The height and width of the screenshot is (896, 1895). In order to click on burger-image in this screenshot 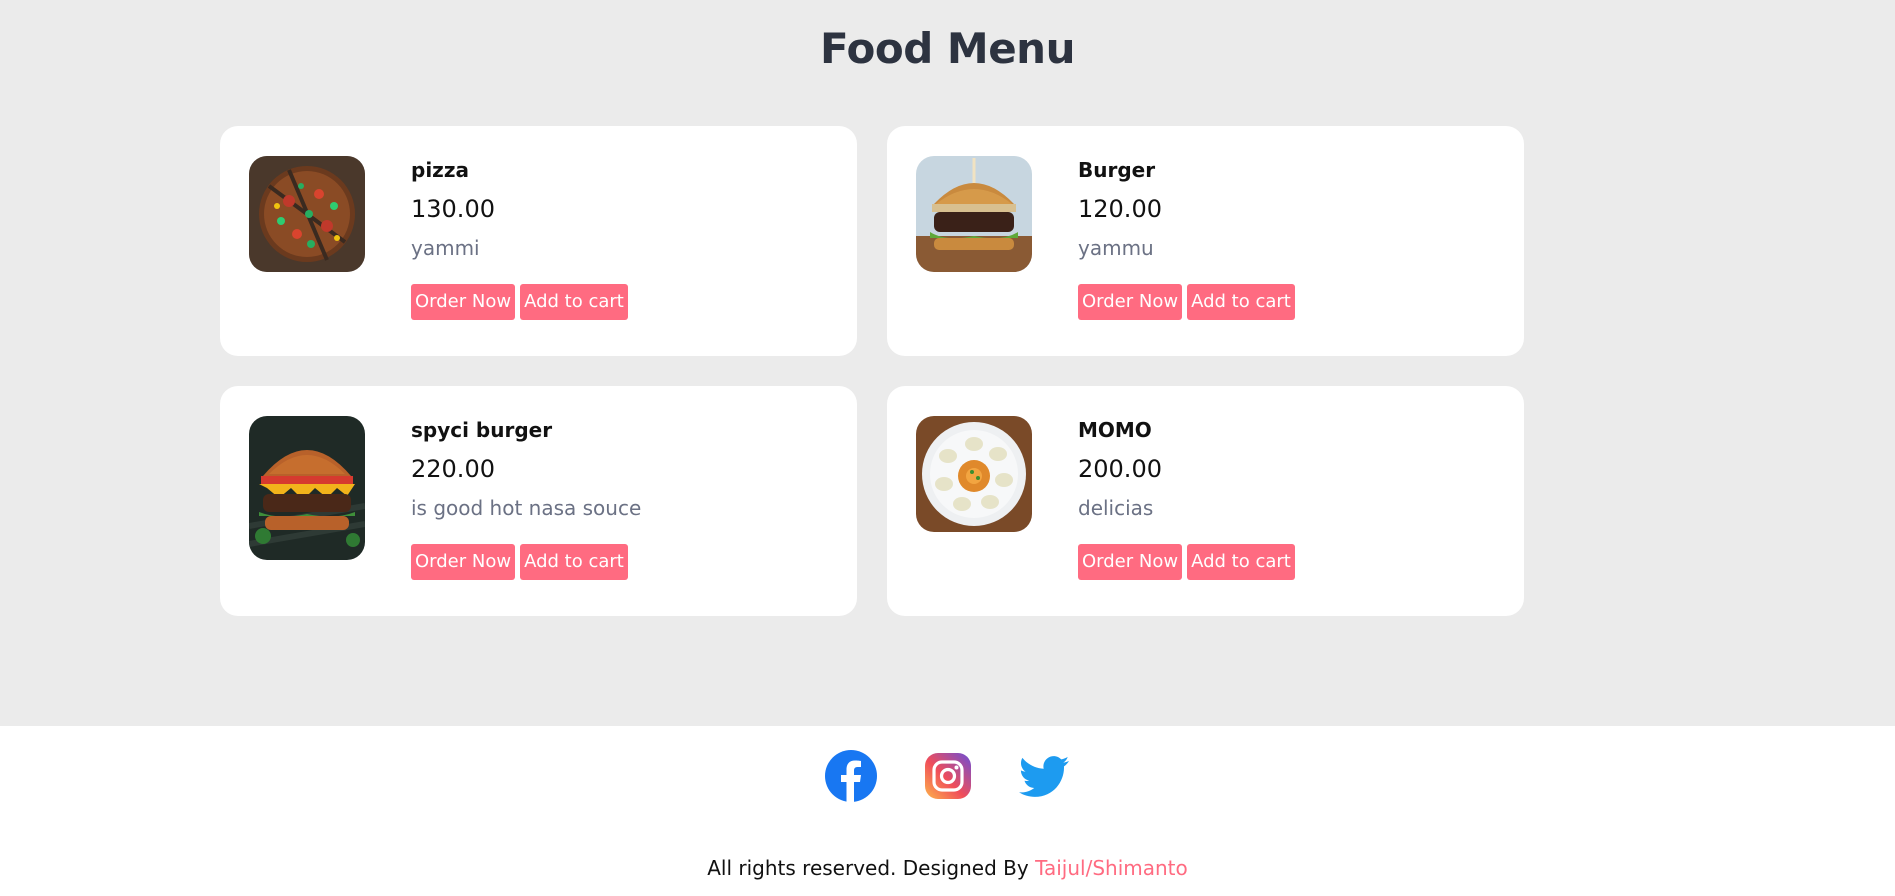, I will do `click(974, 214)`.